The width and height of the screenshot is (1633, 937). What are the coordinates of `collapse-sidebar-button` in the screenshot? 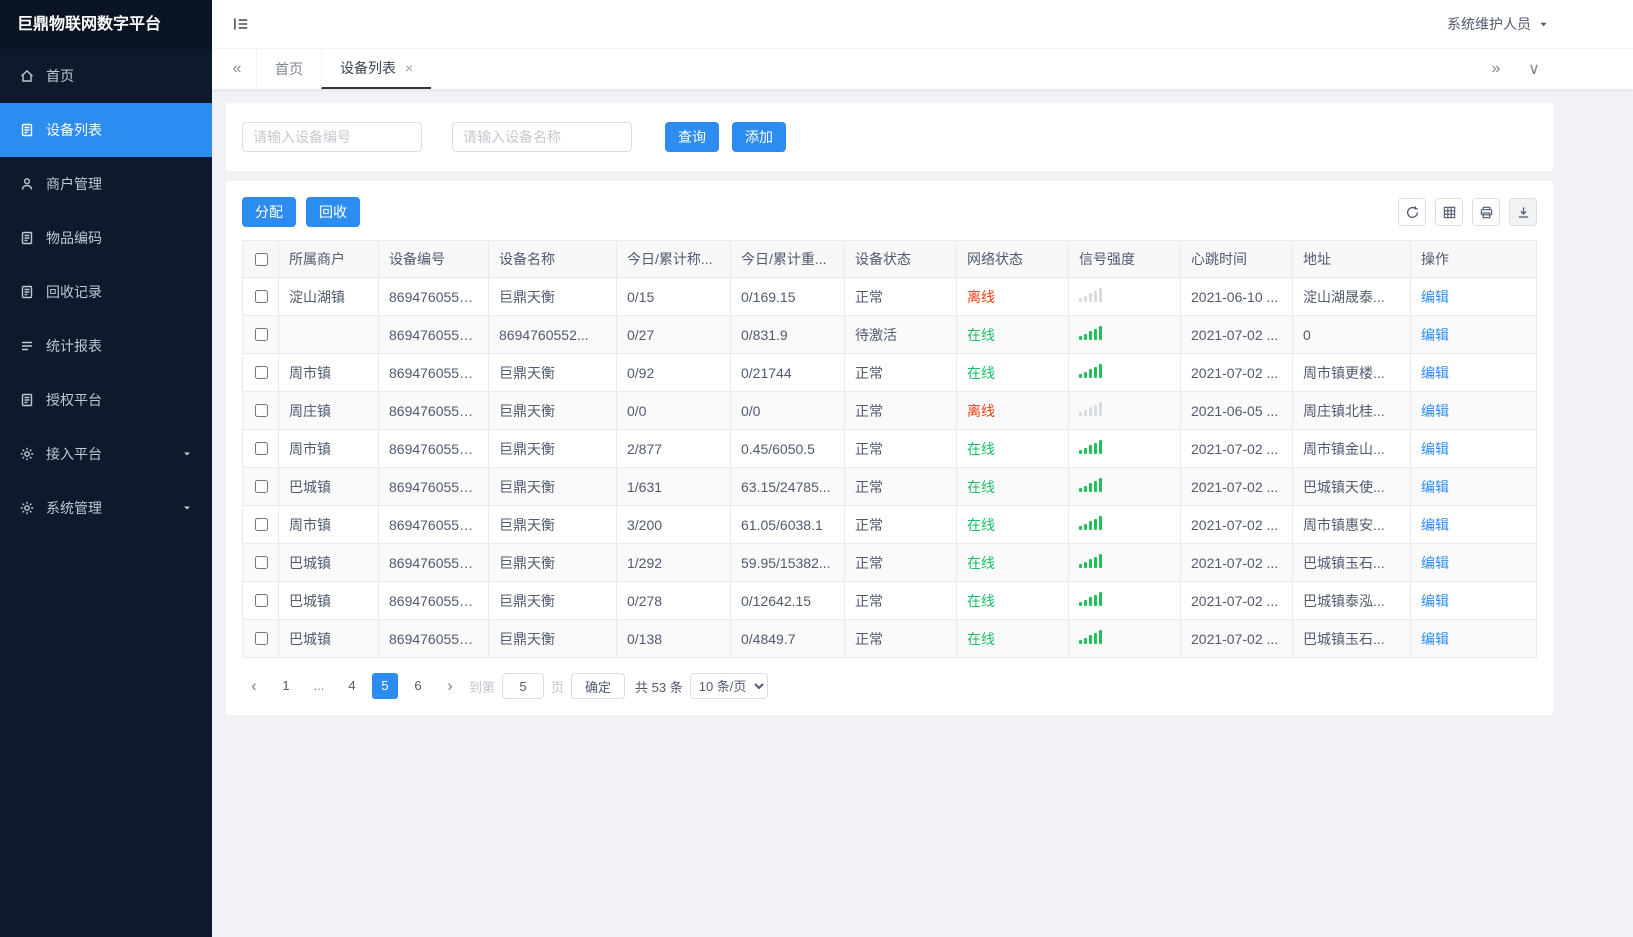 It's located at (241, 24).